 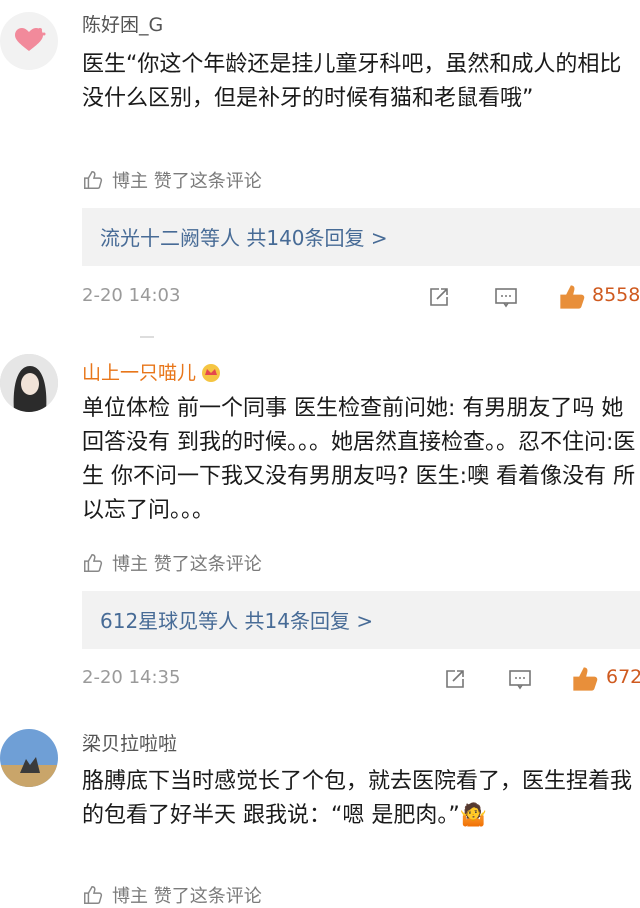 What do you see at coordinates (236, 619) in the screenshot?
I see `replies-link: 612星球见等人 共14条回复 >` at bounding box center [236, 619].